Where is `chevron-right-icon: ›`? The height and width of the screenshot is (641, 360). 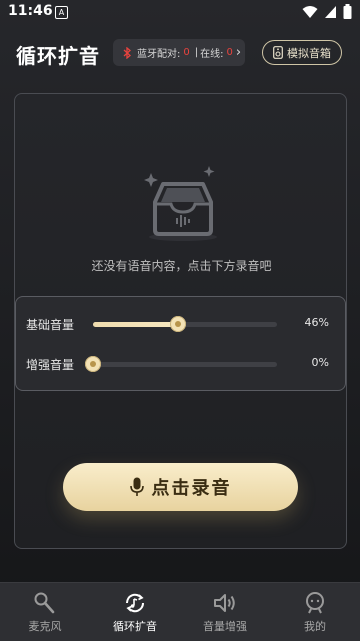 chevron-right-icon: › is located at coordinates (238, 52).